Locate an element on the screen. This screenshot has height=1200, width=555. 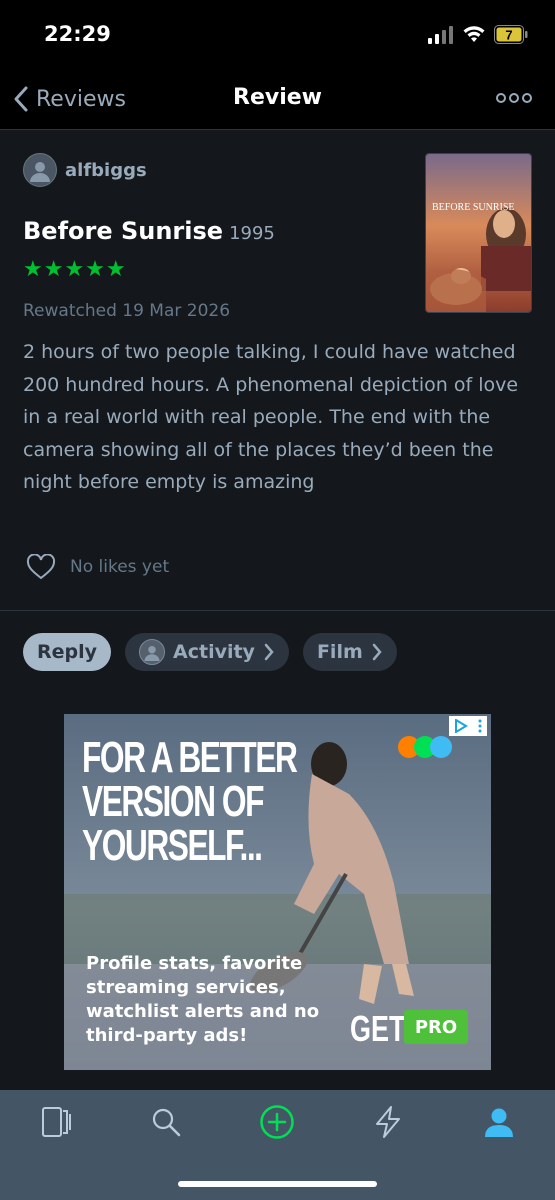
film-poster: BEFORE SUNRISE is located at coordinates (478, 233).